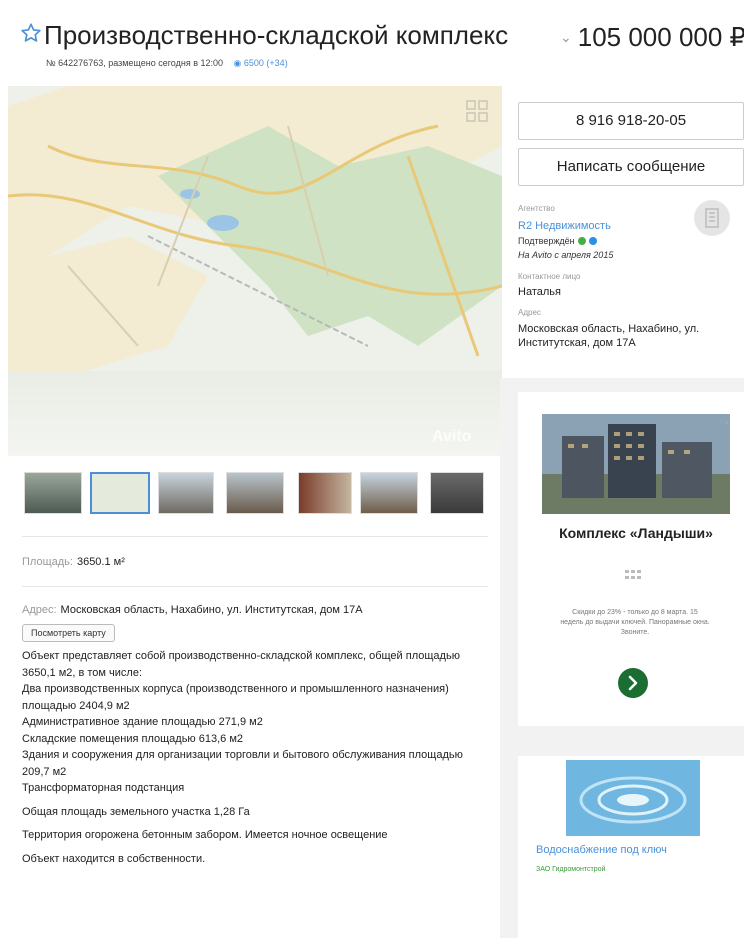  I want to click on description-line: Объект находится в собственности., so click(114, 858).